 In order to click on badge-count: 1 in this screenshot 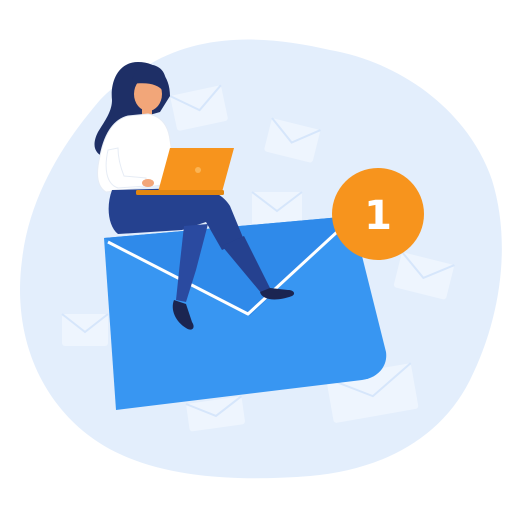, I will do `click(378, 216)`.